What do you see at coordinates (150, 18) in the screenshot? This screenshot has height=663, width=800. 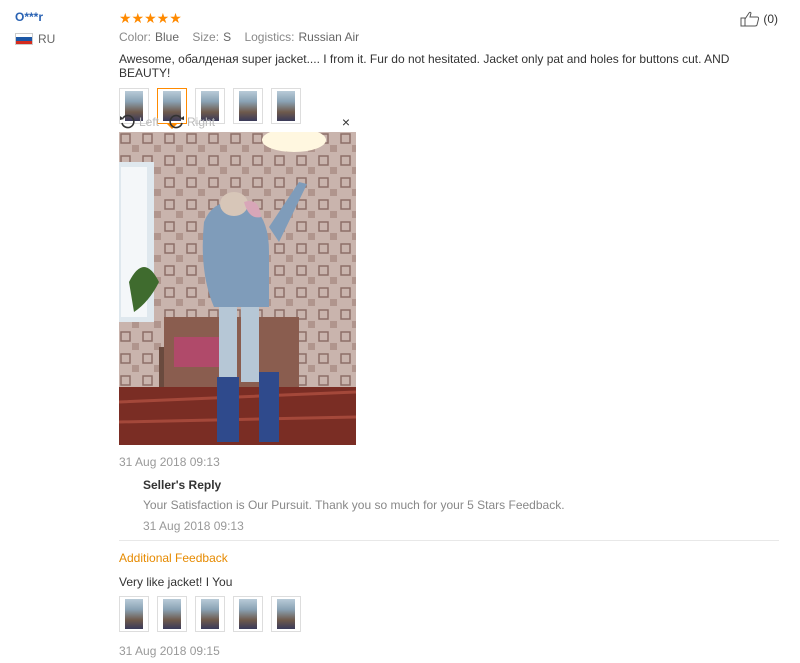 I see `star-rating: ★★★★★` at bounding box center [150, 18].